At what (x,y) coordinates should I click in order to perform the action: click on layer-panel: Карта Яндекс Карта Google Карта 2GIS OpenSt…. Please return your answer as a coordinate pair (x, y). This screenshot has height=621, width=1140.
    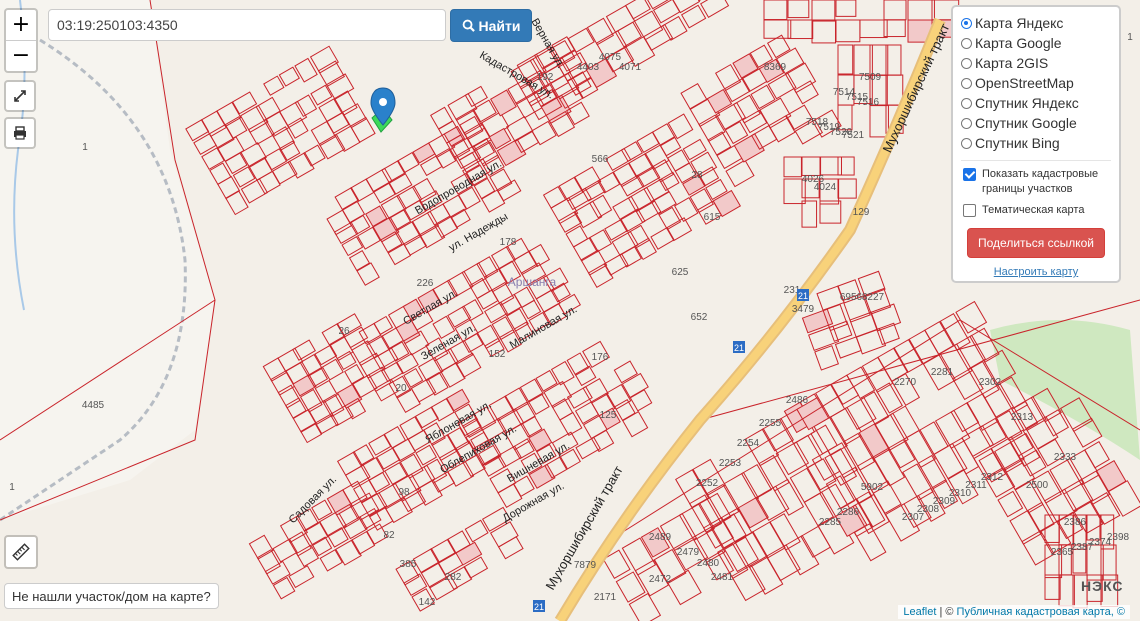
    Looking at the image, I should click on (1036, 144).